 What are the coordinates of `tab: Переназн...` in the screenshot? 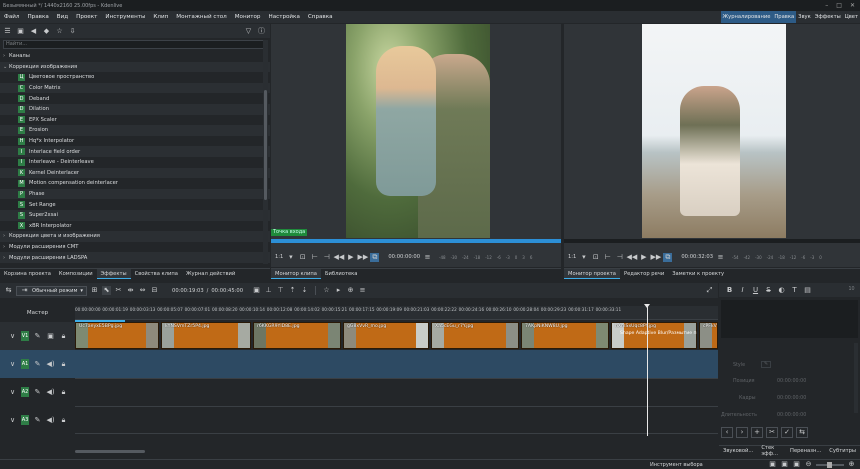 It's located at (805, 451).